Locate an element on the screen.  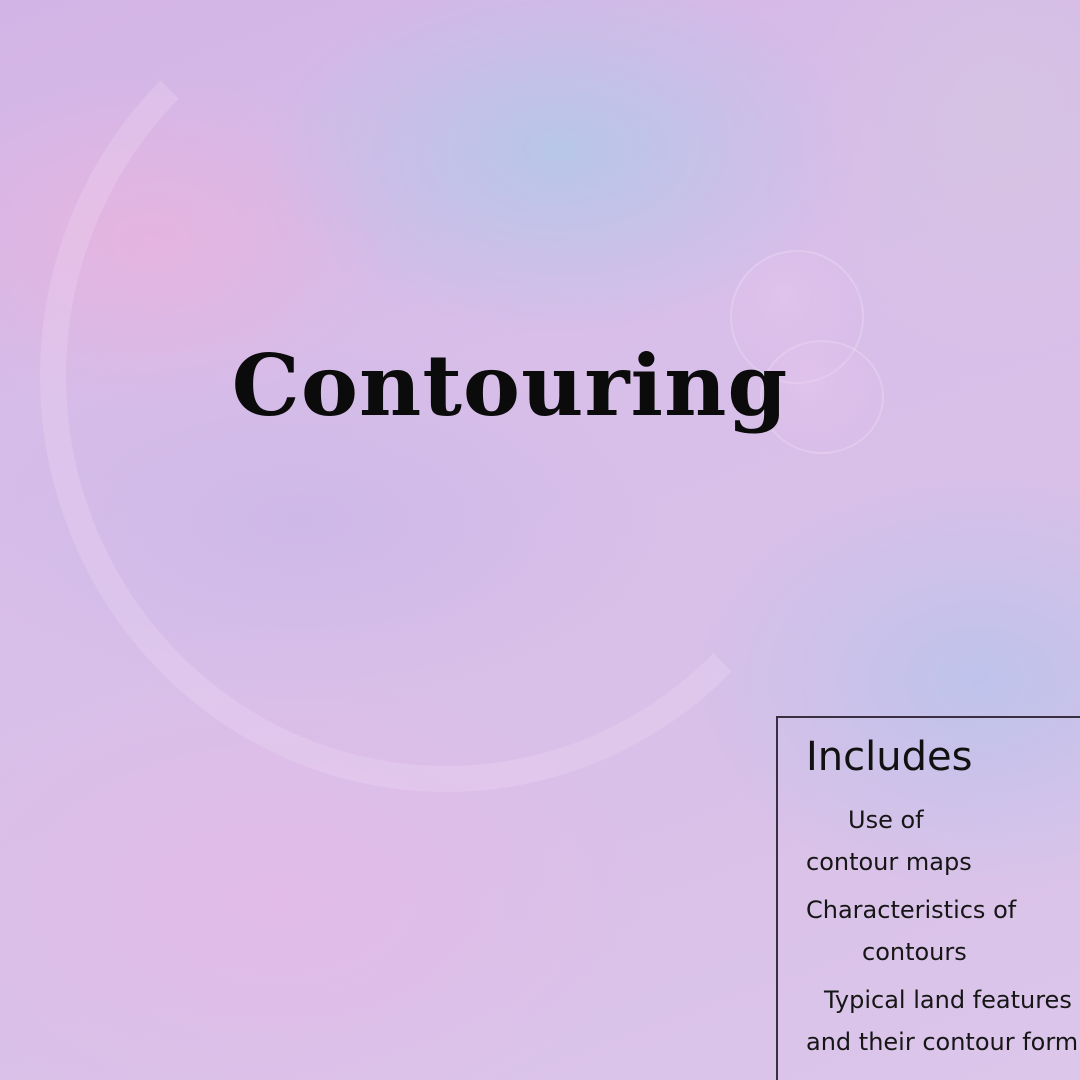
list-item: and their contour form is located at coordinates (942, 1042).